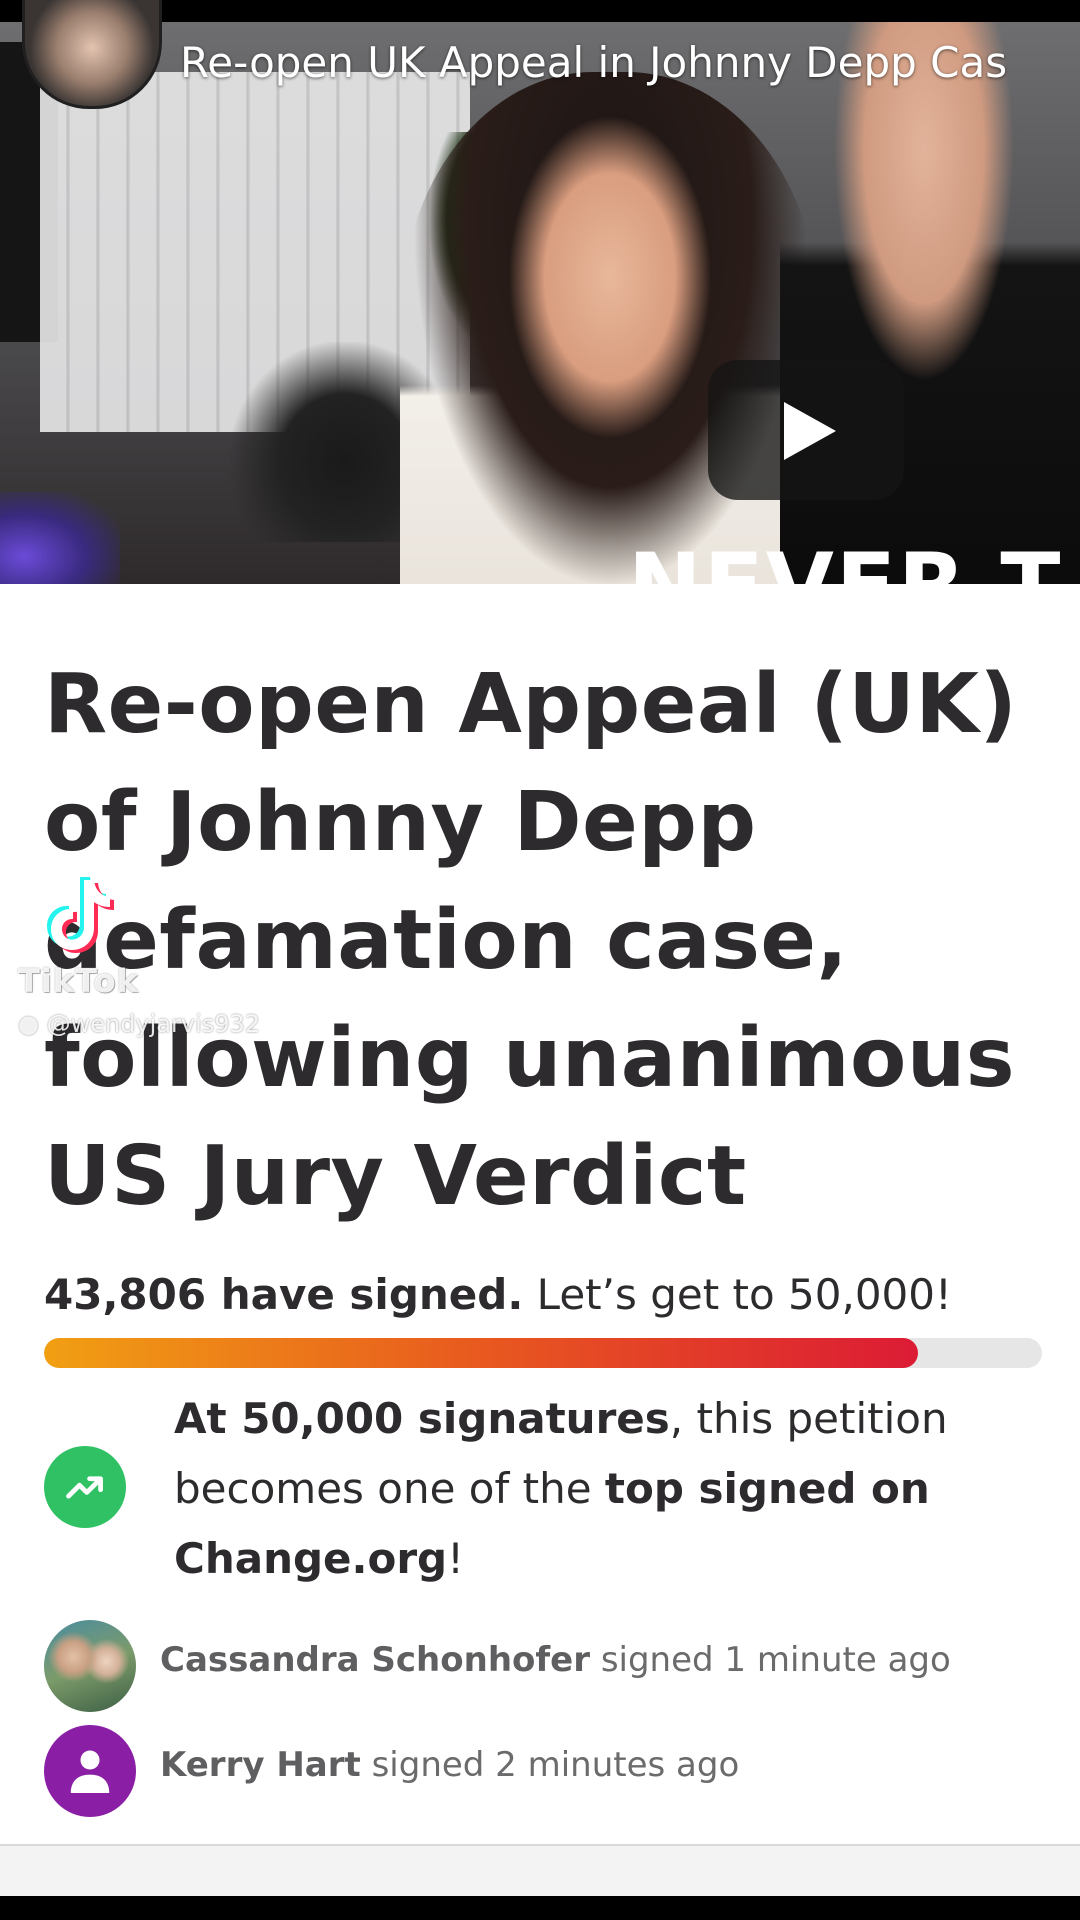 Image resolution: width=1080 pixels, height=1920 pixels. What do you see at coordinates (455, 1558) in the screenshot?
I see `milestone-text-3: !` at bounding box center [455, 1558].